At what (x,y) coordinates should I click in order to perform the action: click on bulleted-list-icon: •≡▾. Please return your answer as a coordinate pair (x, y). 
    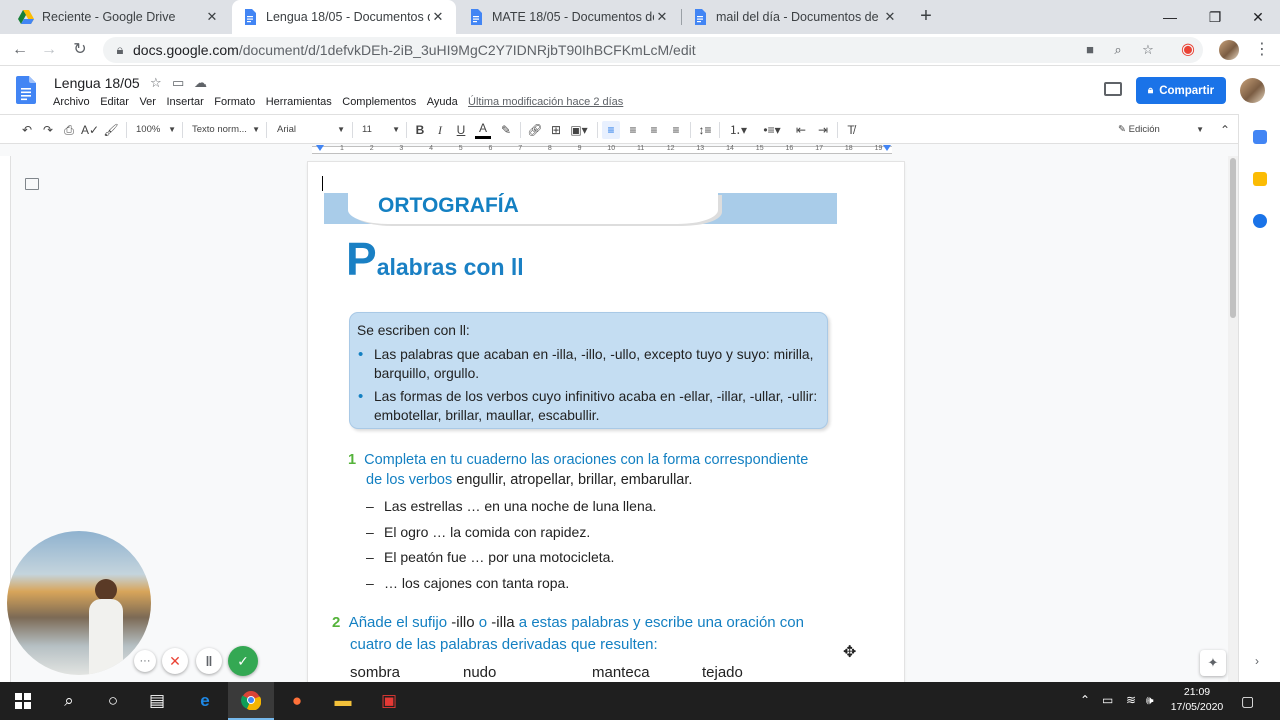
    Looking at the image, I should click on (772, 130).